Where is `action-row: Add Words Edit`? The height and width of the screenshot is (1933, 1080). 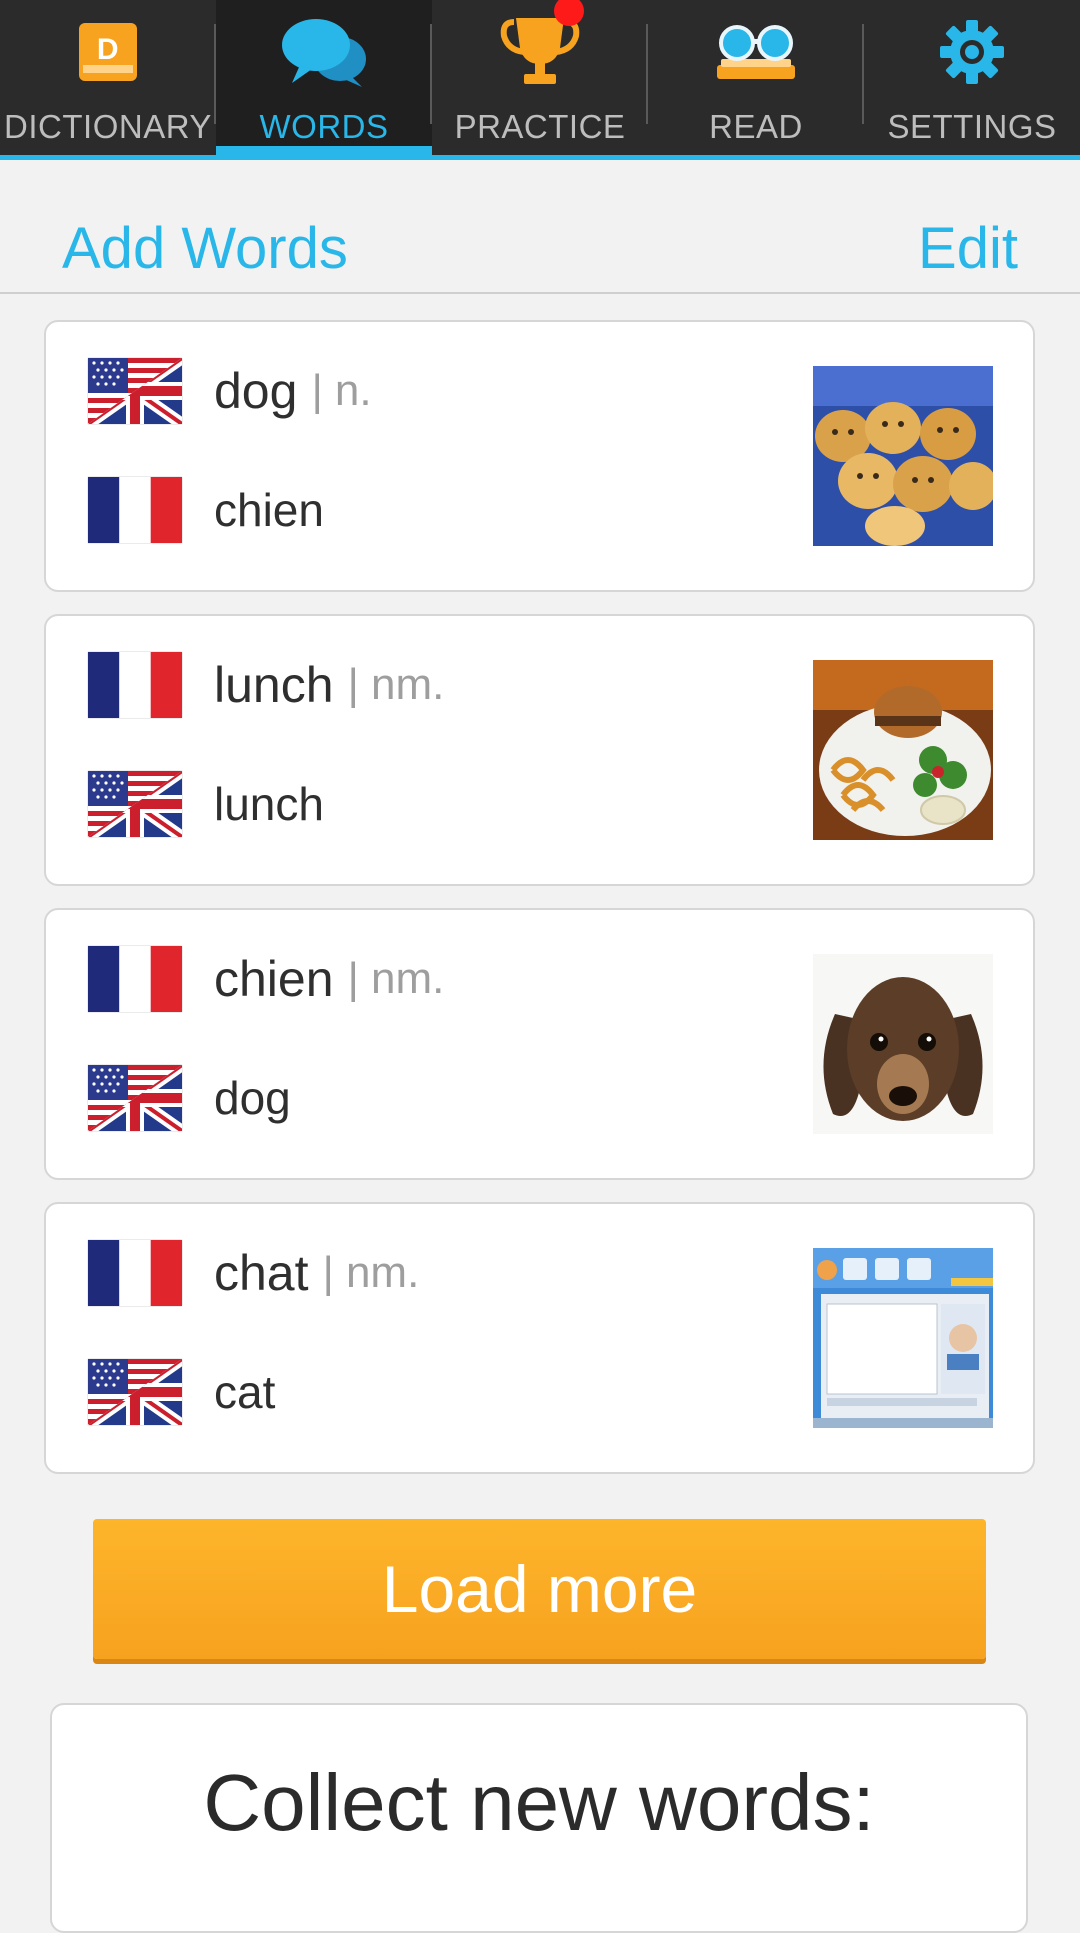
action-row: Add Words Edit is located at coordinates (540, 229).